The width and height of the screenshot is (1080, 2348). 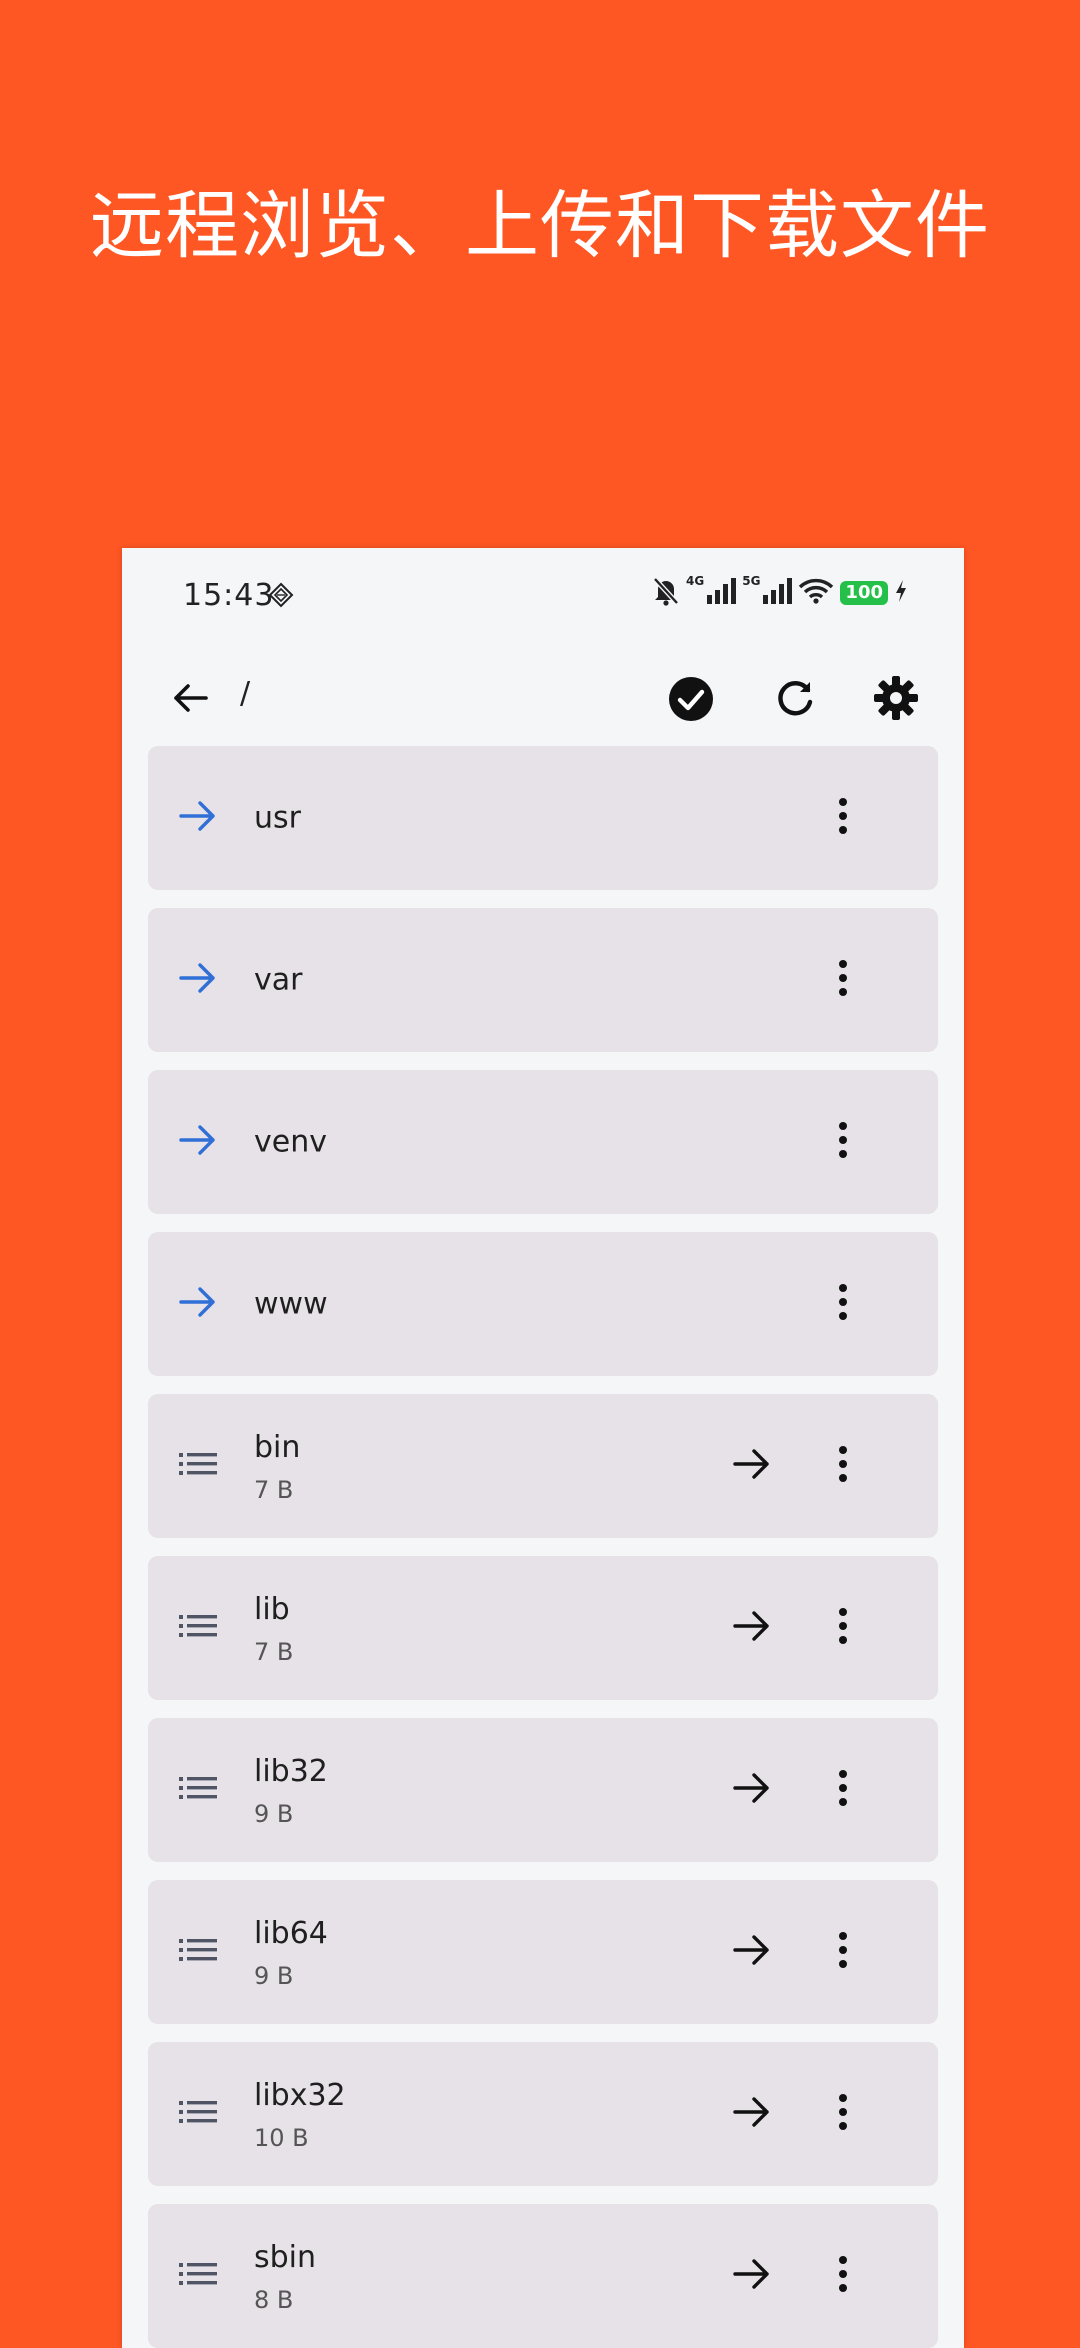 I want to click on list-item-file: lib32 9 B, so click(x=543, y=1790).